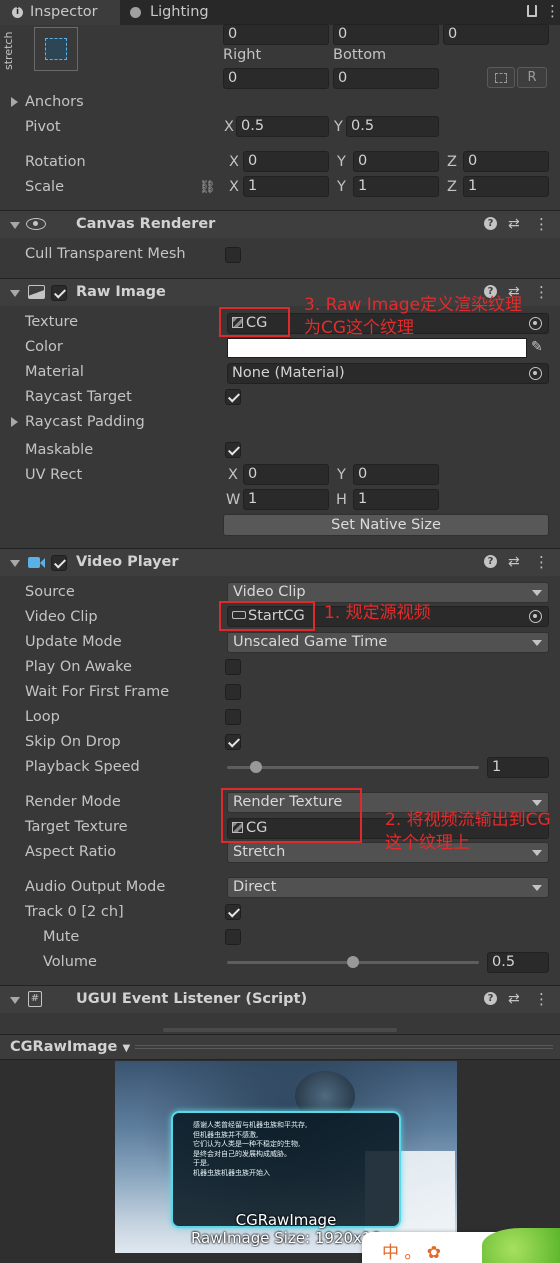 The height and width of the screenshot is (1263, 560). Describe the element at coordinates (386, 34) in the screenshot. I see `top-field: 0` at that location.